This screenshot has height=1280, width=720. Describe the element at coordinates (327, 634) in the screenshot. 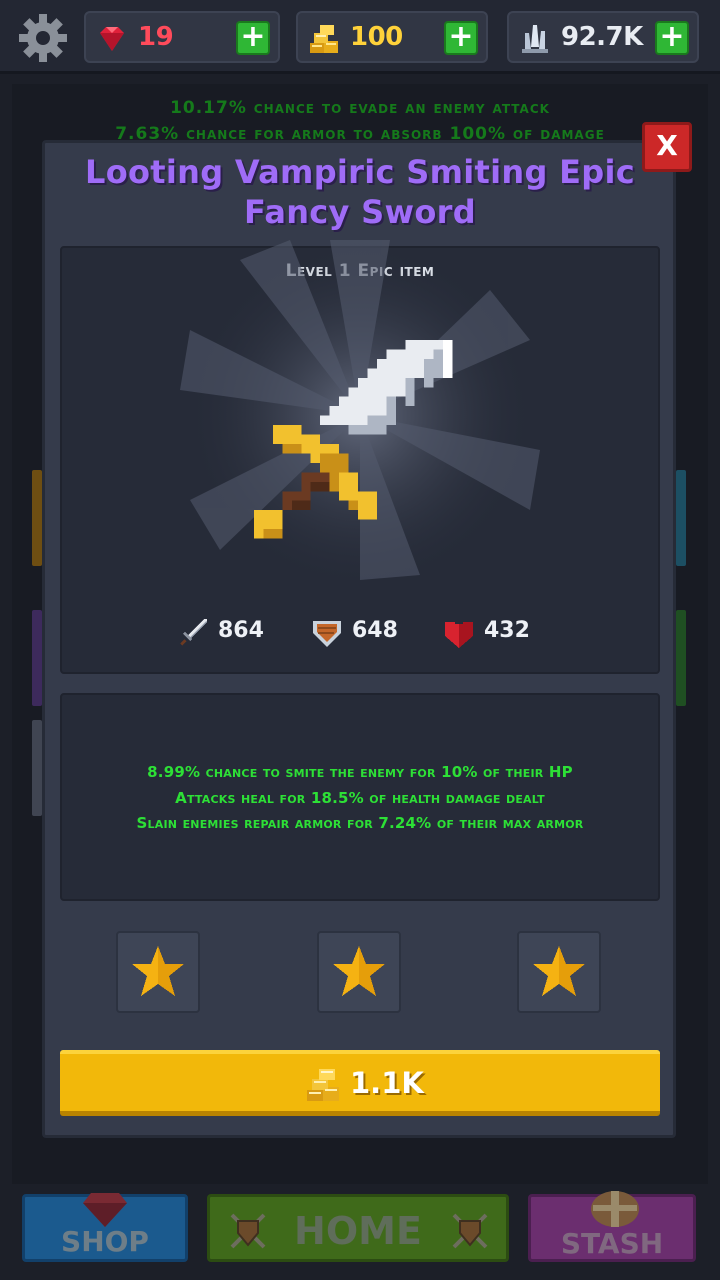

I see `shield-armor-icon` at that location.